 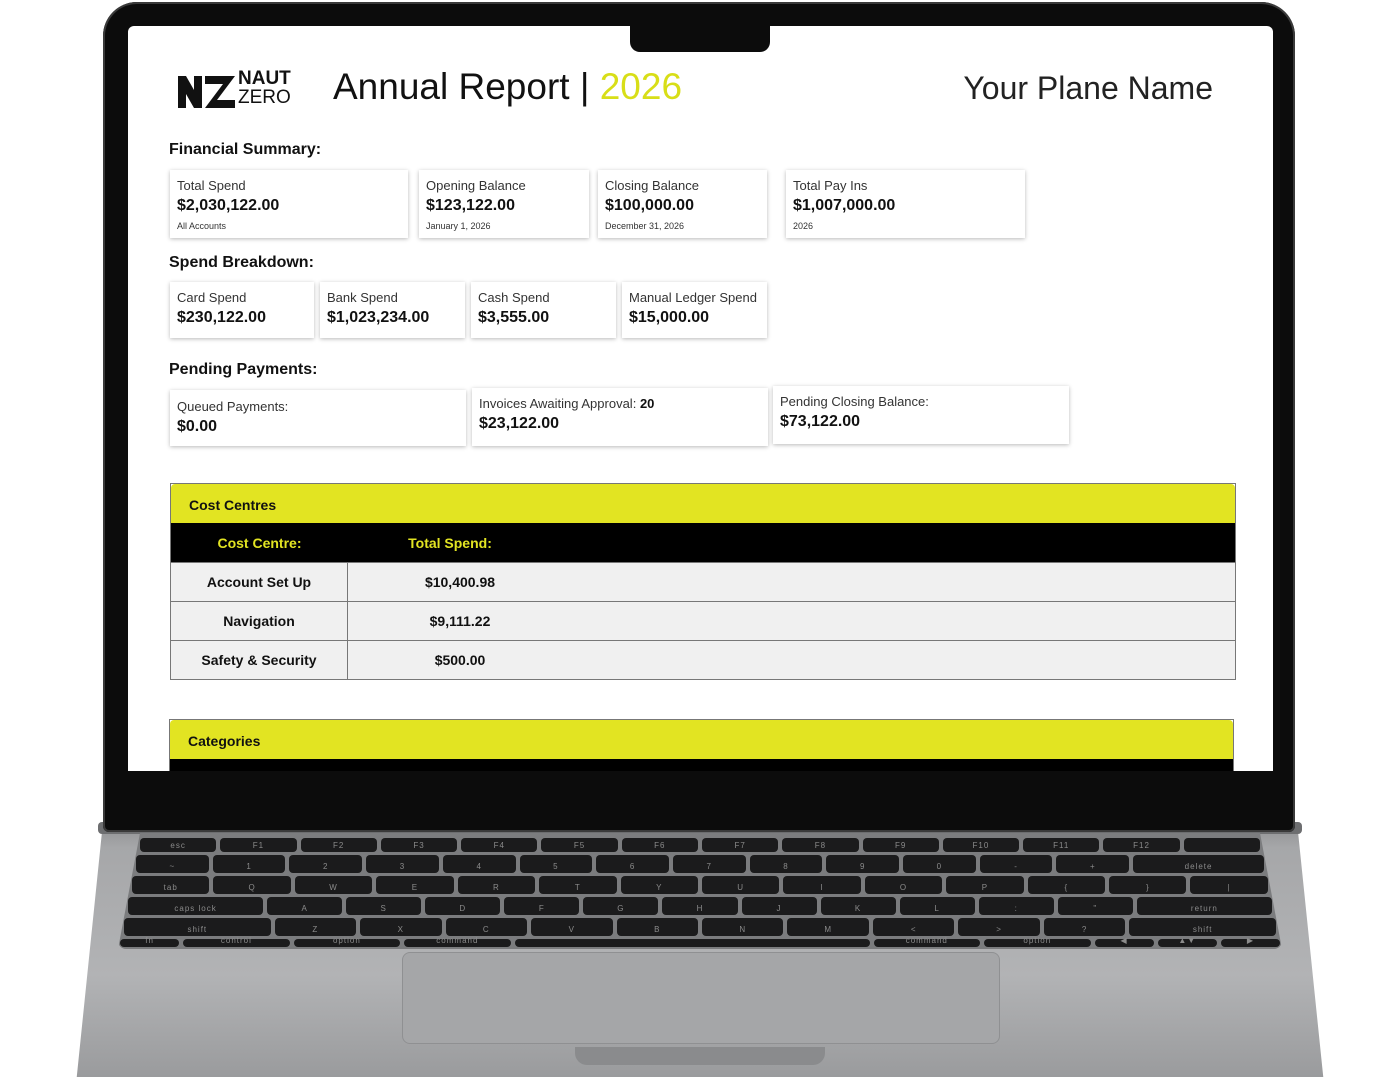 What do you see at coordinates (649, 205) in the screenshot?
I see `card-value: $100,000.00` at bounding box center [649, 205].